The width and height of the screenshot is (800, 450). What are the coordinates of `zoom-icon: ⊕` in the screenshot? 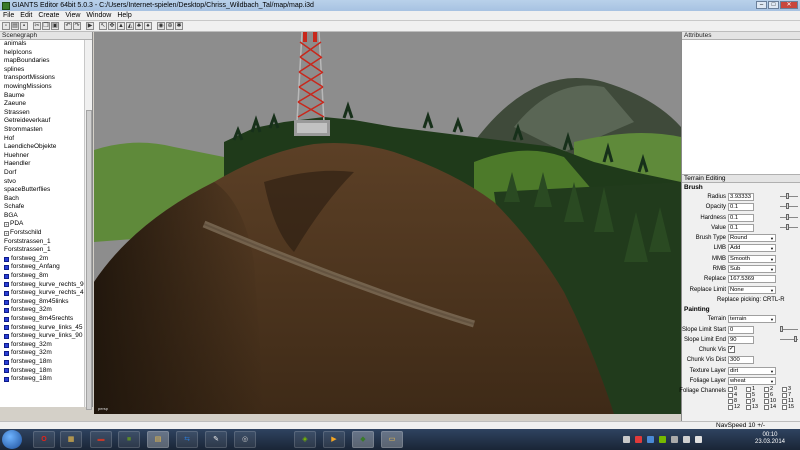 It's located at (170, 26).